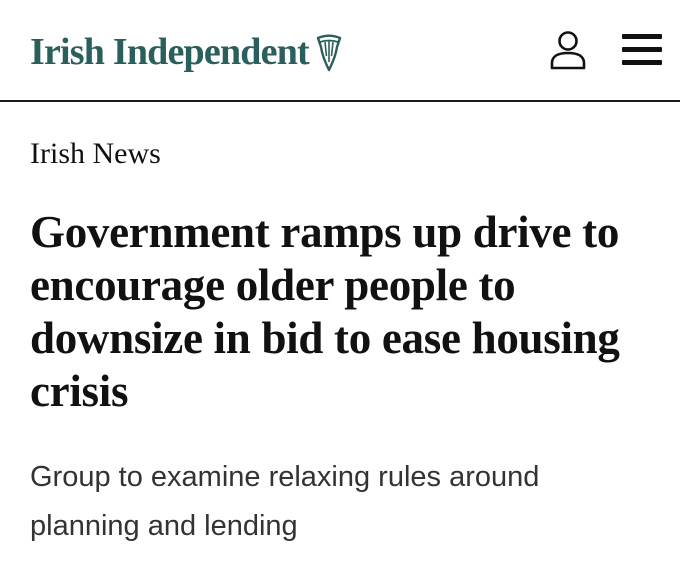 Image resolution: width=680 pixels, height=565 pixels. What do you see at coordinates (95, 154) in the screenshot?
I see `section-link: Irish News` at bounding box center [95, 154].